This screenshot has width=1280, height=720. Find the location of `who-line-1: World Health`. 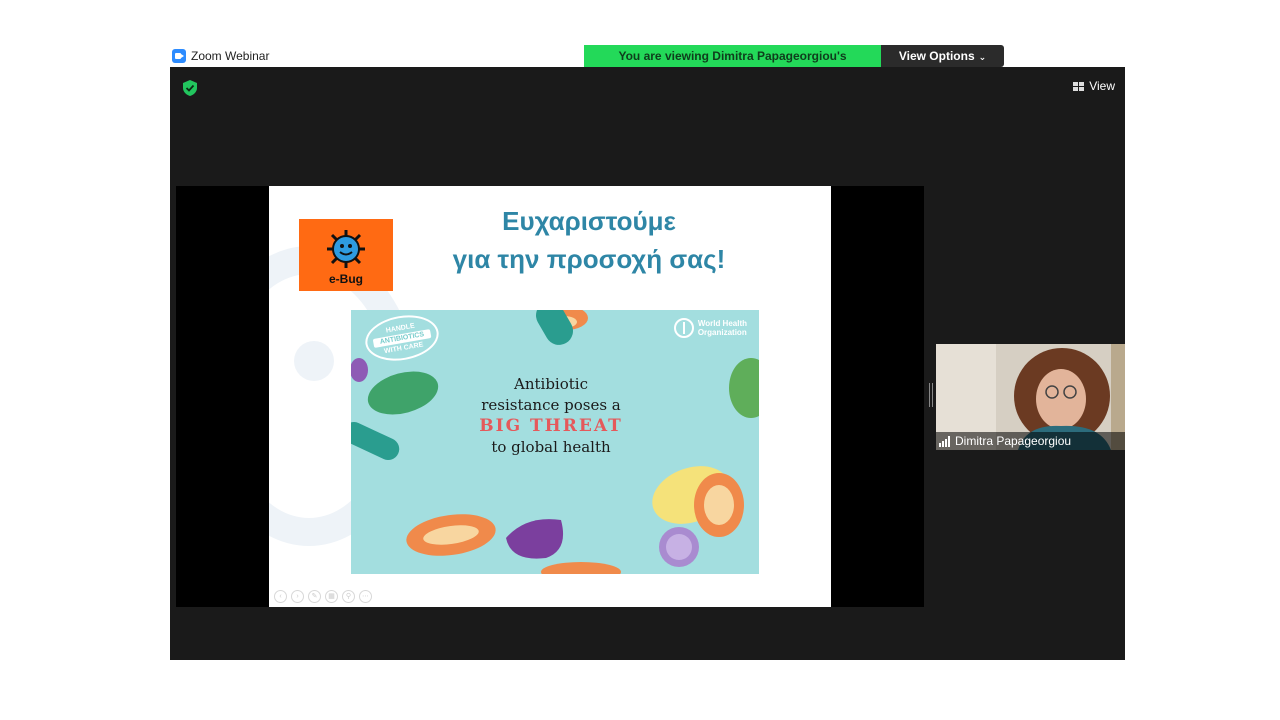

who-line-1: World Health is located at coordinates (722, 323).